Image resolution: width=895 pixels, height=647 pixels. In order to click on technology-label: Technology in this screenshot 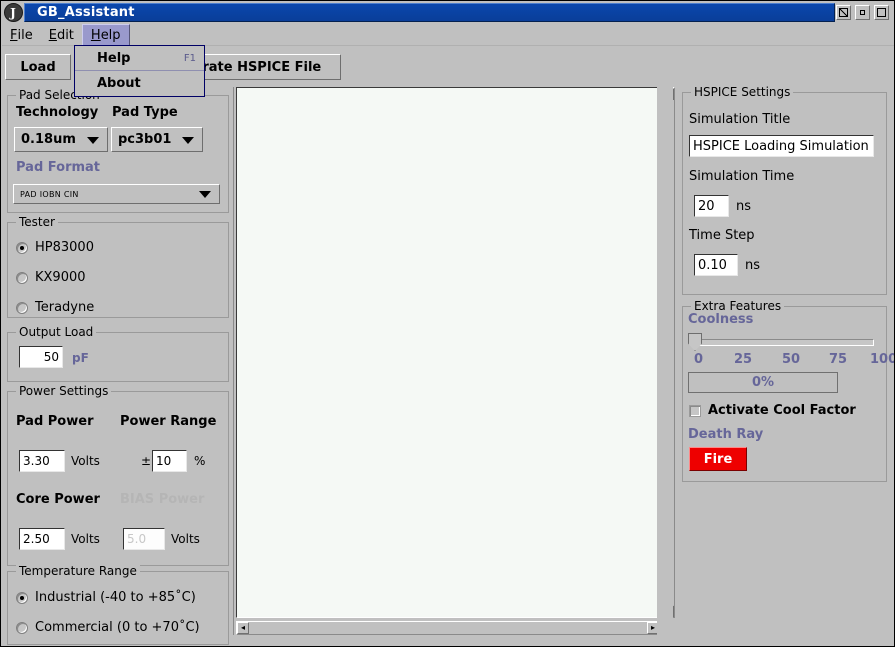, I will do `click(57, 112)`.